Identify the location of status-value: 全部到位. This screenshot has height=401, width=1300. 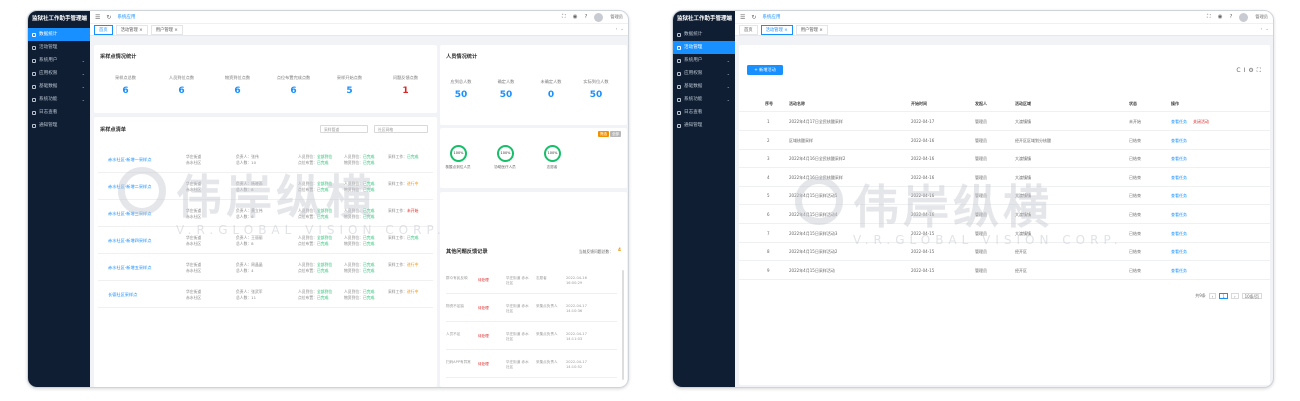
(324, 237).